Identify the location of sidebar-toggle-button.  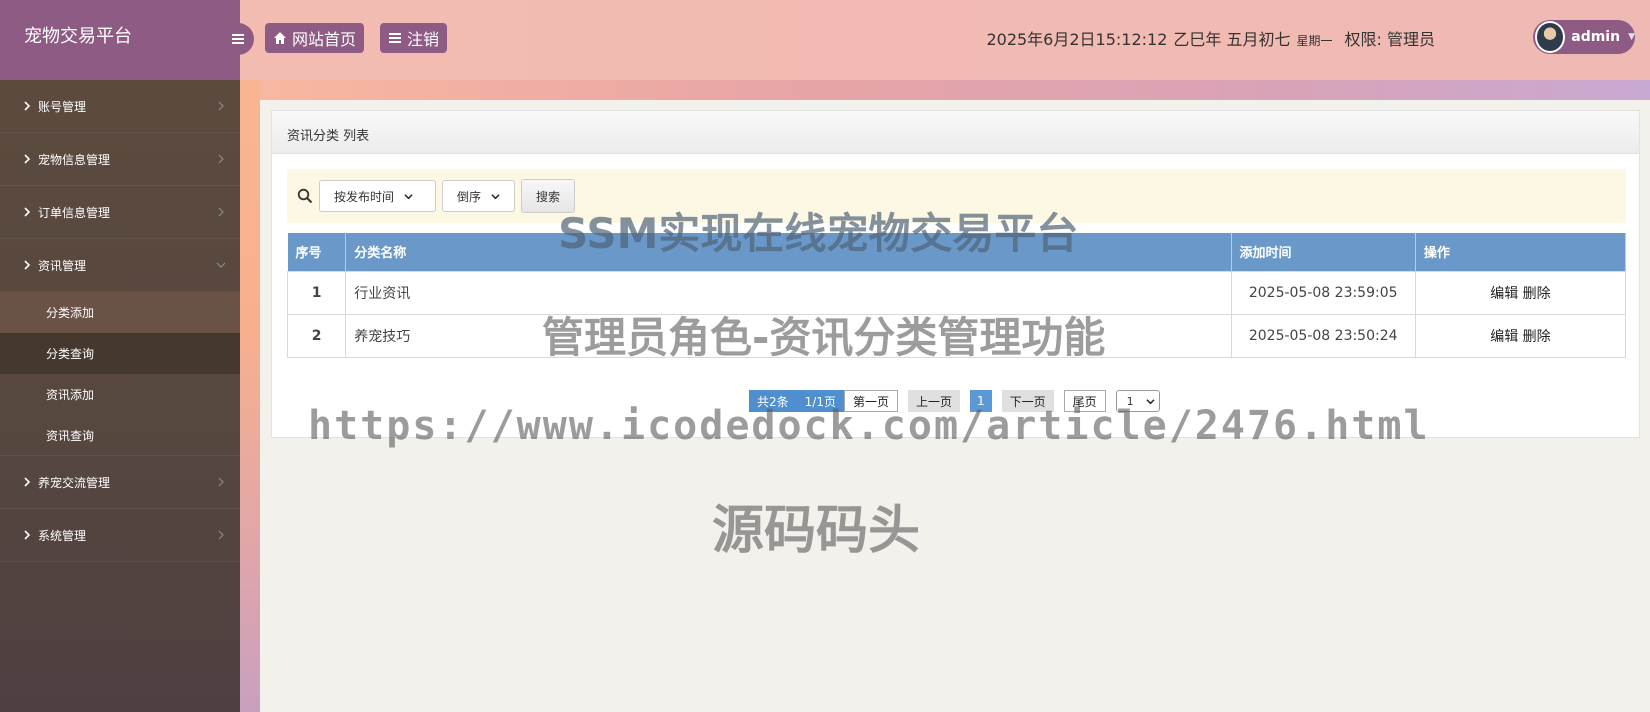
(238, 39).